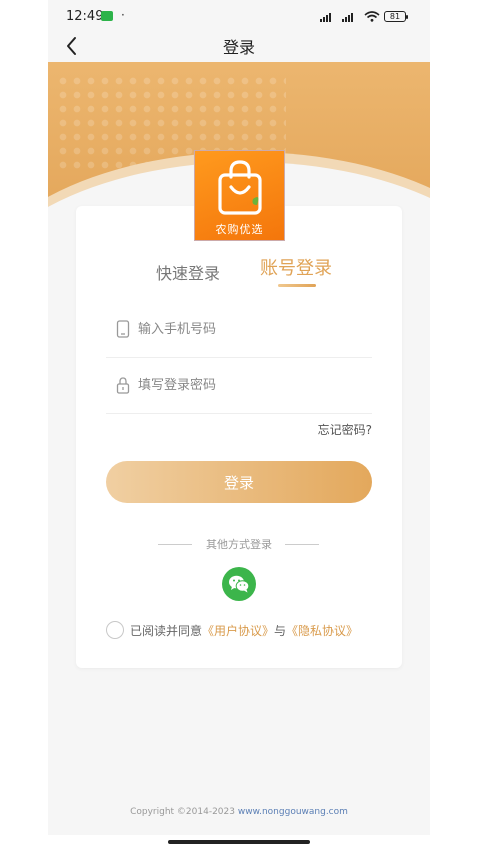 The image size is (478, 850). Describe the element at coordinates (280, 631) in the screenshot. I see `agreement-connector: 与` at that location.